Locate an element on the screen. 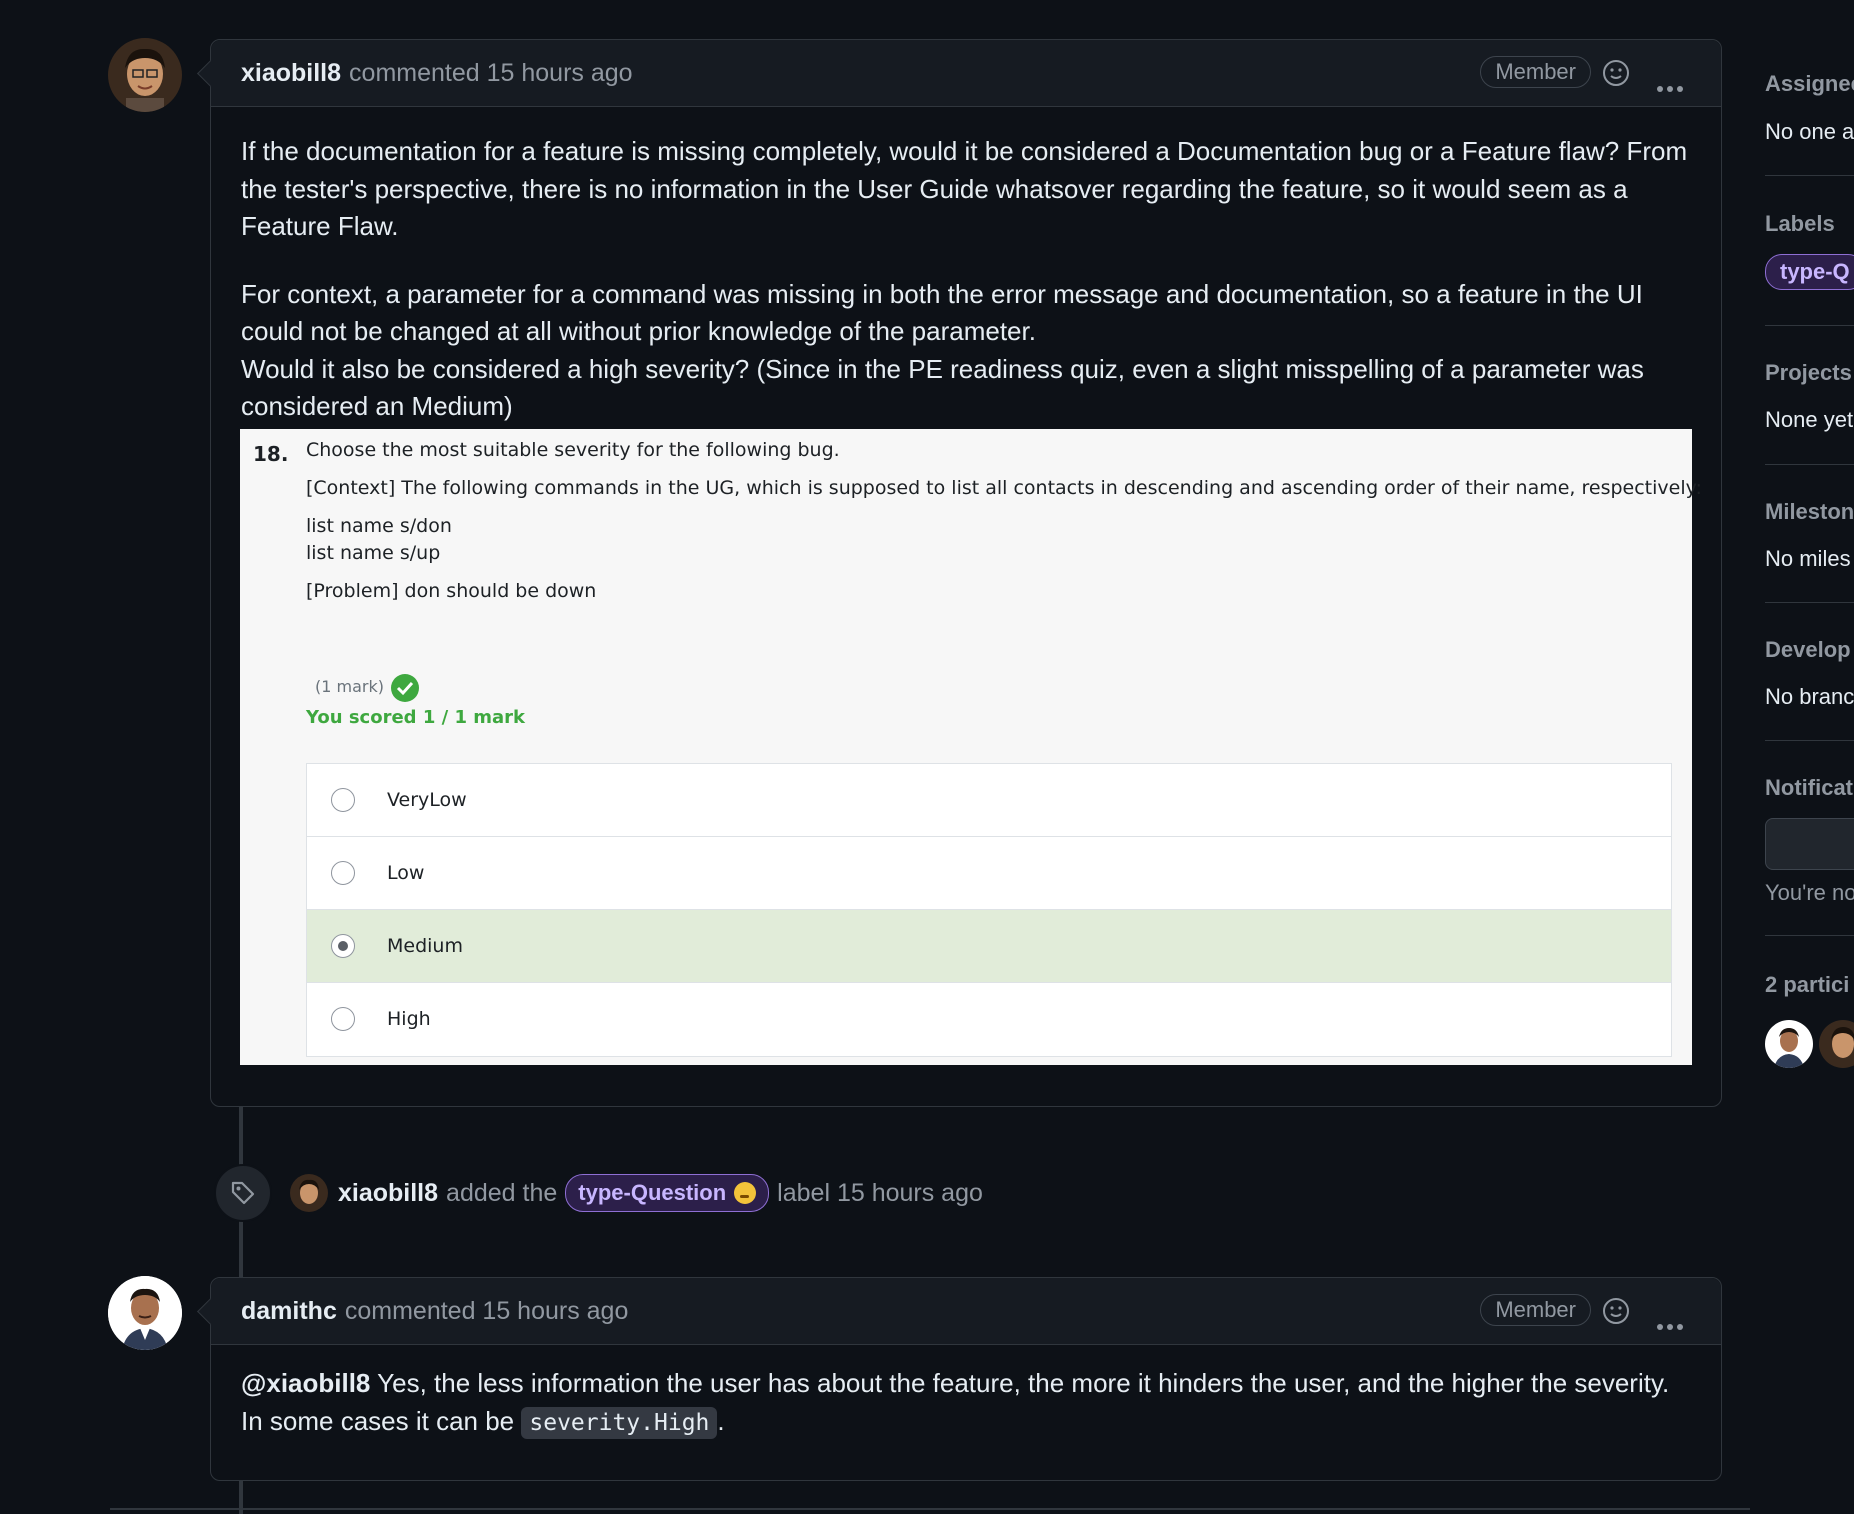  option-label: Medium is located at coordinates (425, 946).